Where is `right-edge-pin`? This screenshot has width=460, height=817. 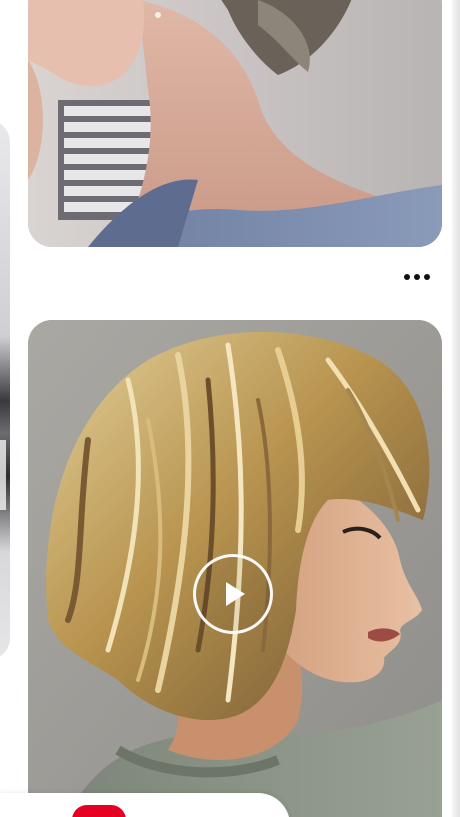 right-edge-pin is located at coordinates (456, 408).